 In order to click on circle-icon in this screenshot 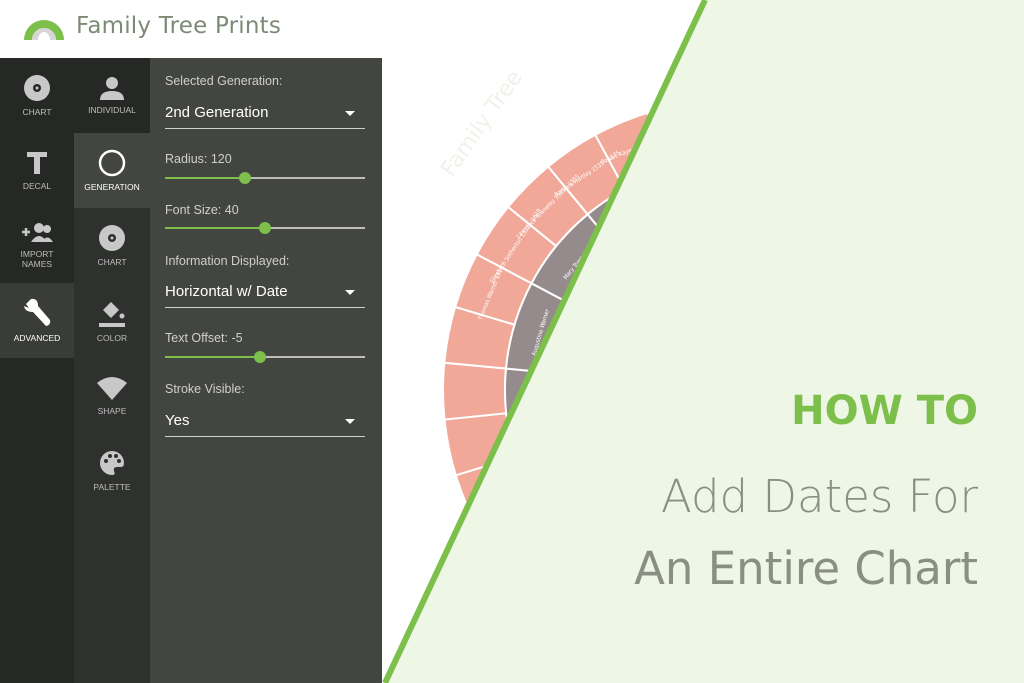, I will do `click(112, 163)`.